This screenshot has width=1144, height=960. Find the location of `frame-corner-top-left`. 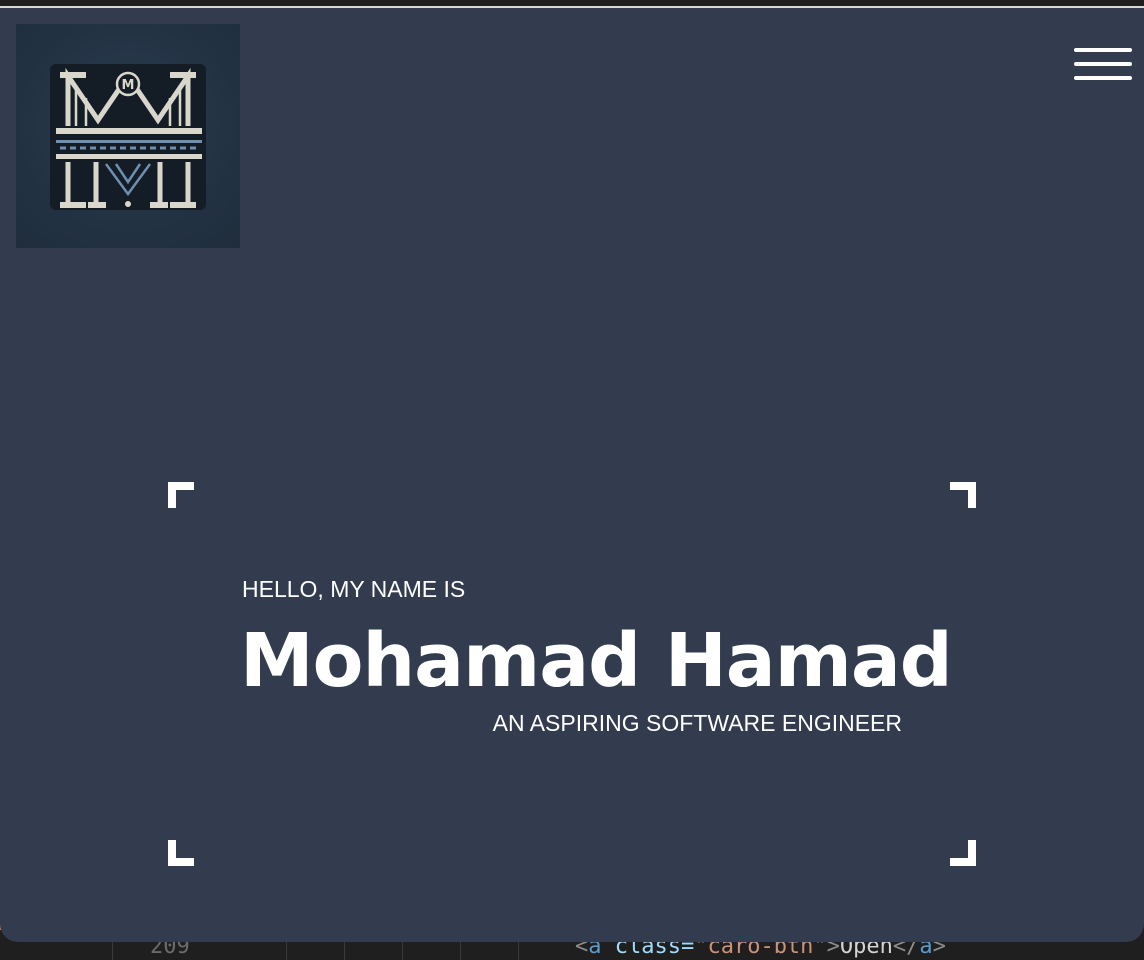

frame-corner-top-left is located at coordinates (181, 495).